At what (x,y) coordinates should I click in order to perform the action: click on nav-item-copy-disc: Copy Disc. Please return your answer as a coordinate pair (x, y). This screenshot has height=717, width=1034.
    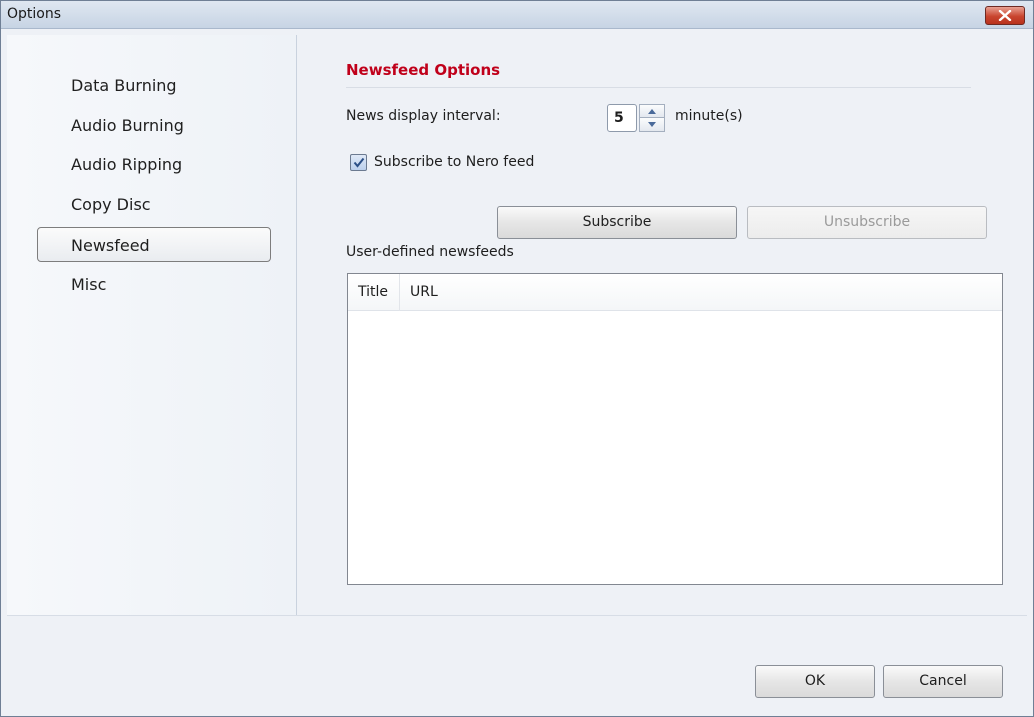
    Looking at the image, I should click on (153, 203).